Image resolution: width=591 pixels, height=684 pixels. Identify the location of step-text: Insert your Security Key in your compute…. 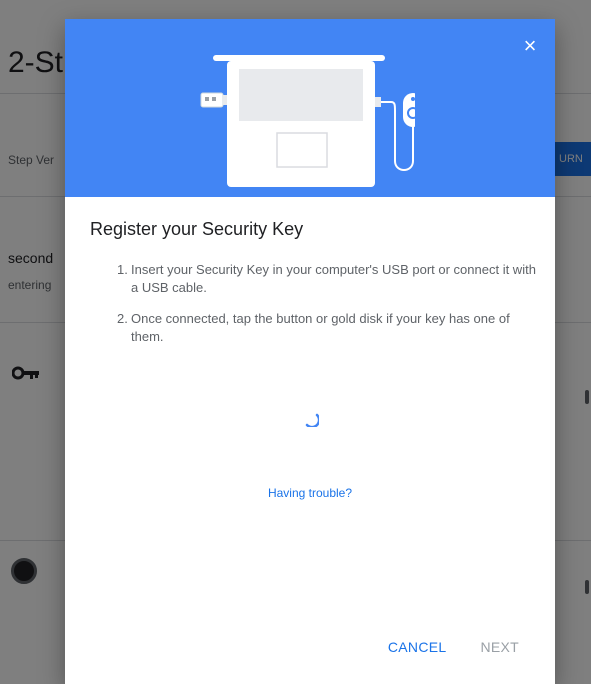
(333, 278).